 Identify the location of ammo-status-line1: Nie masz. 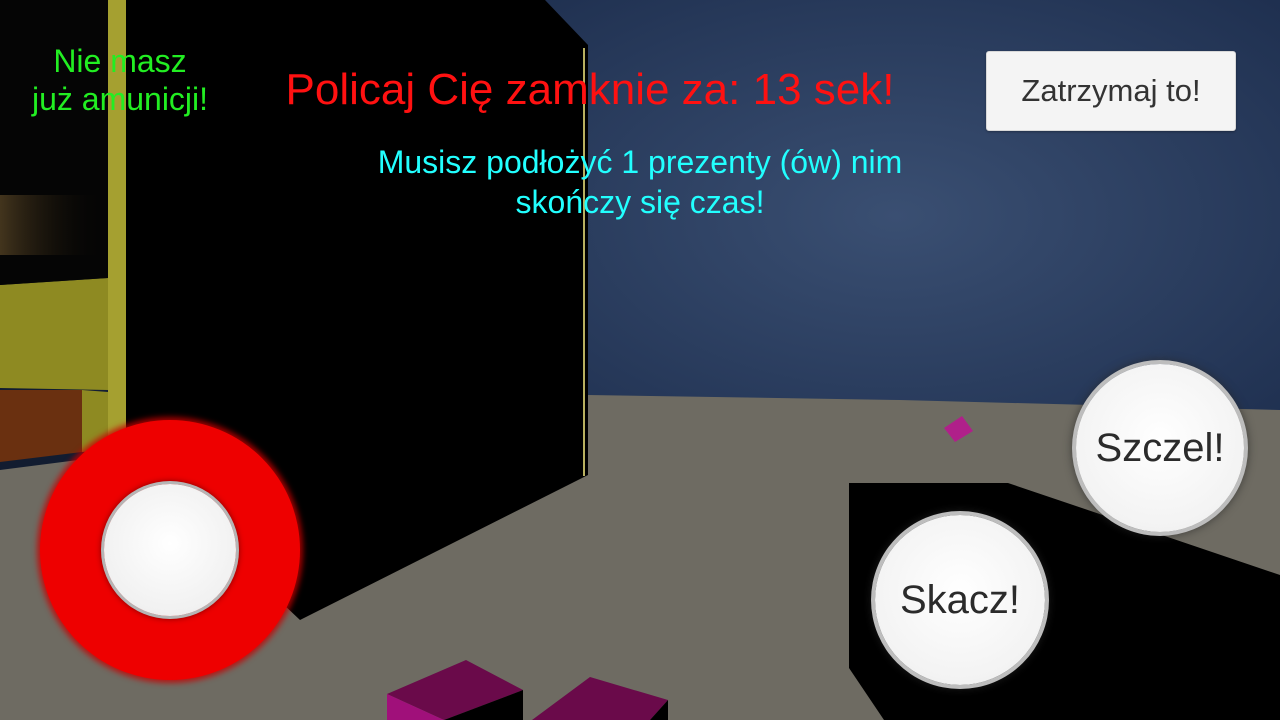
(120, 61).